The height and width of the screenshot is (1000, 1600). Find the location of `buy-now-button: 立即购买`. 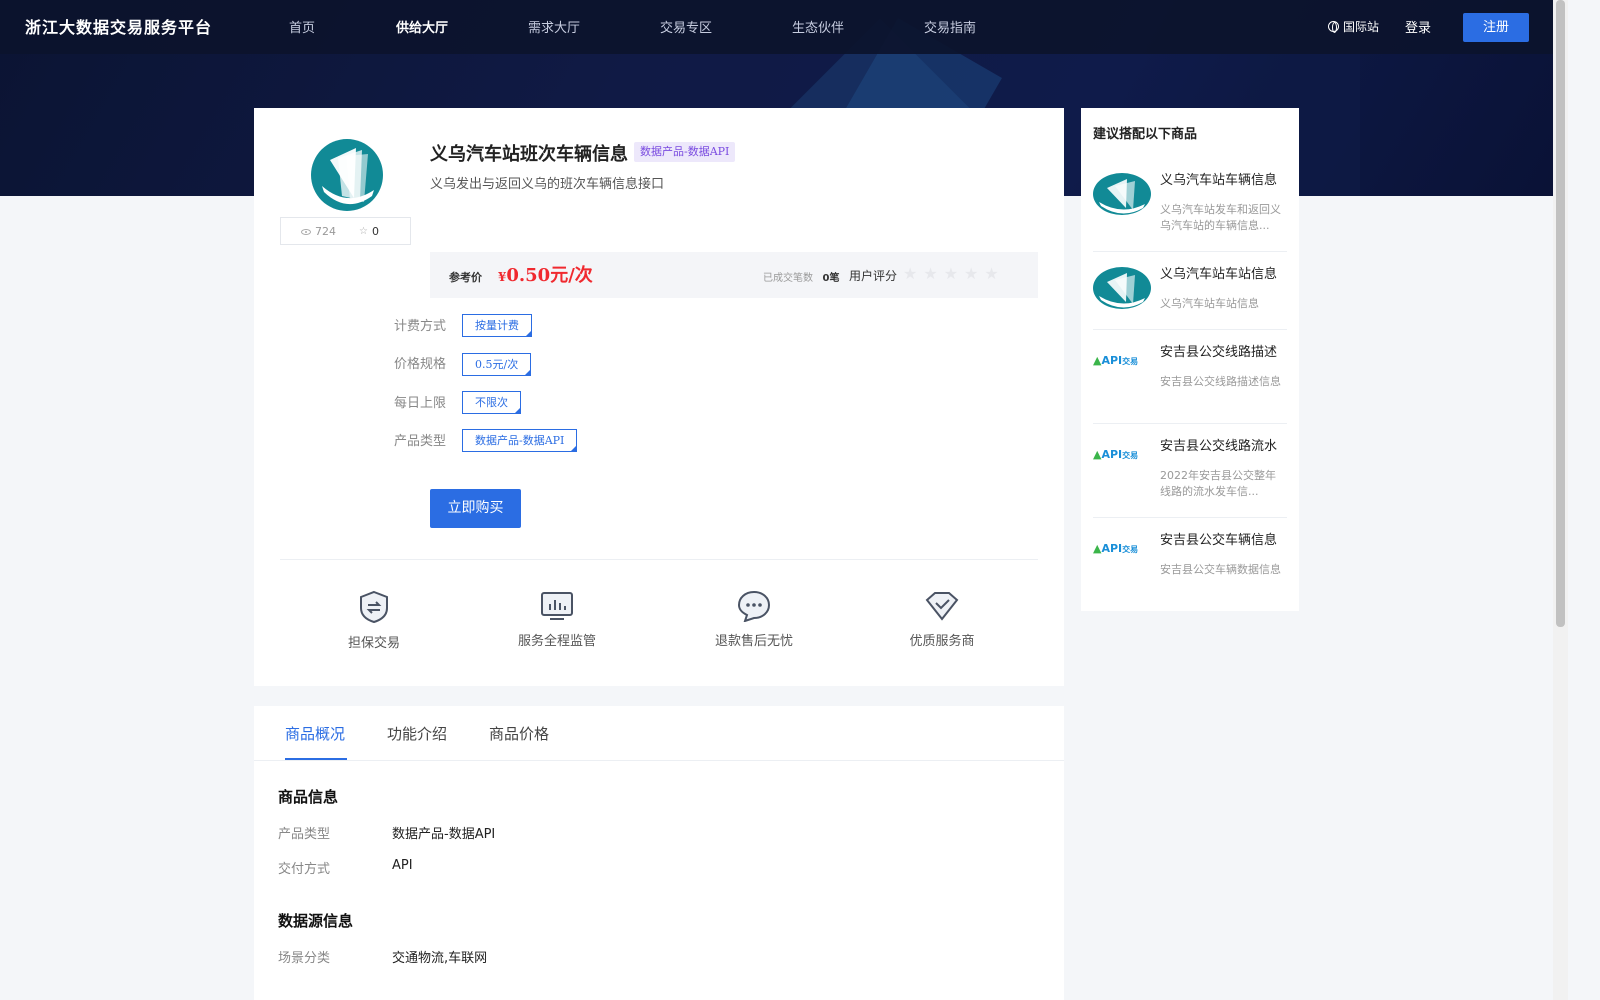

buy-now-button: 立即购买 is located at coordinates (475, 508).